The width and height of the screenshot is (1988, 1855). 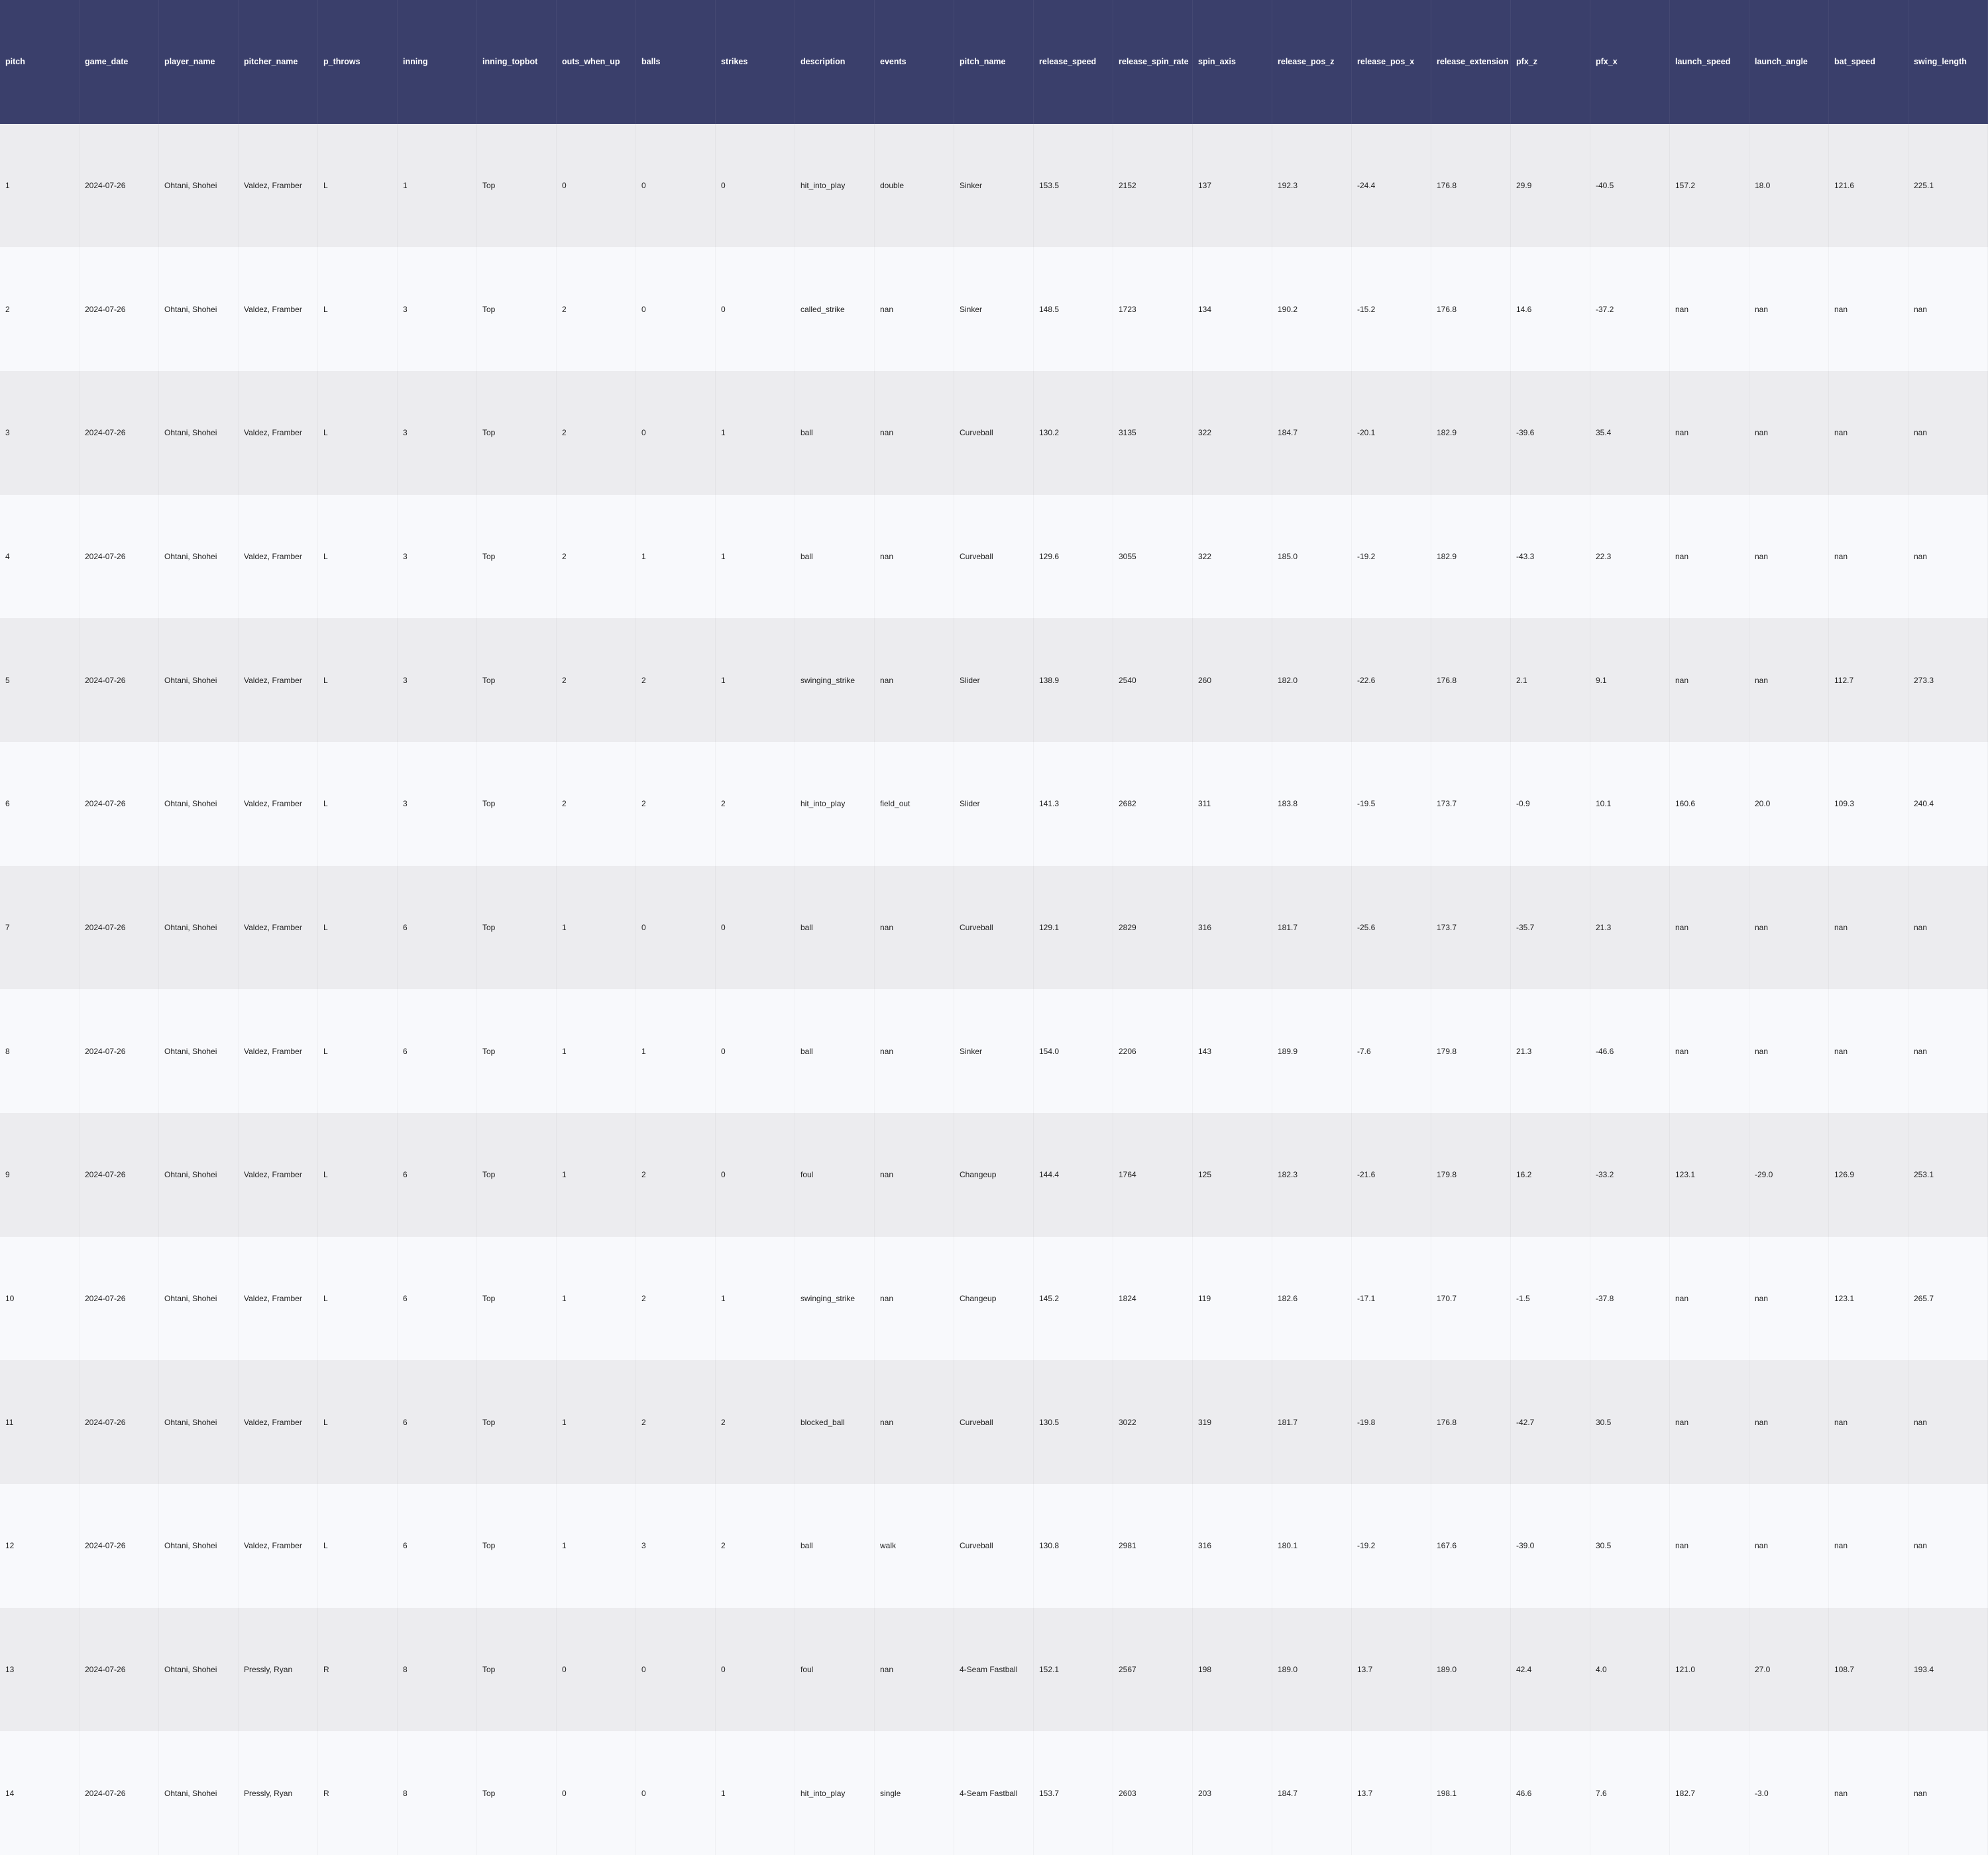 What do you see at coordinates (1789, 1793) in the screenshot?
I see `table-cell-launch-angle: -3.0` at bounding box center [1789, 1793].